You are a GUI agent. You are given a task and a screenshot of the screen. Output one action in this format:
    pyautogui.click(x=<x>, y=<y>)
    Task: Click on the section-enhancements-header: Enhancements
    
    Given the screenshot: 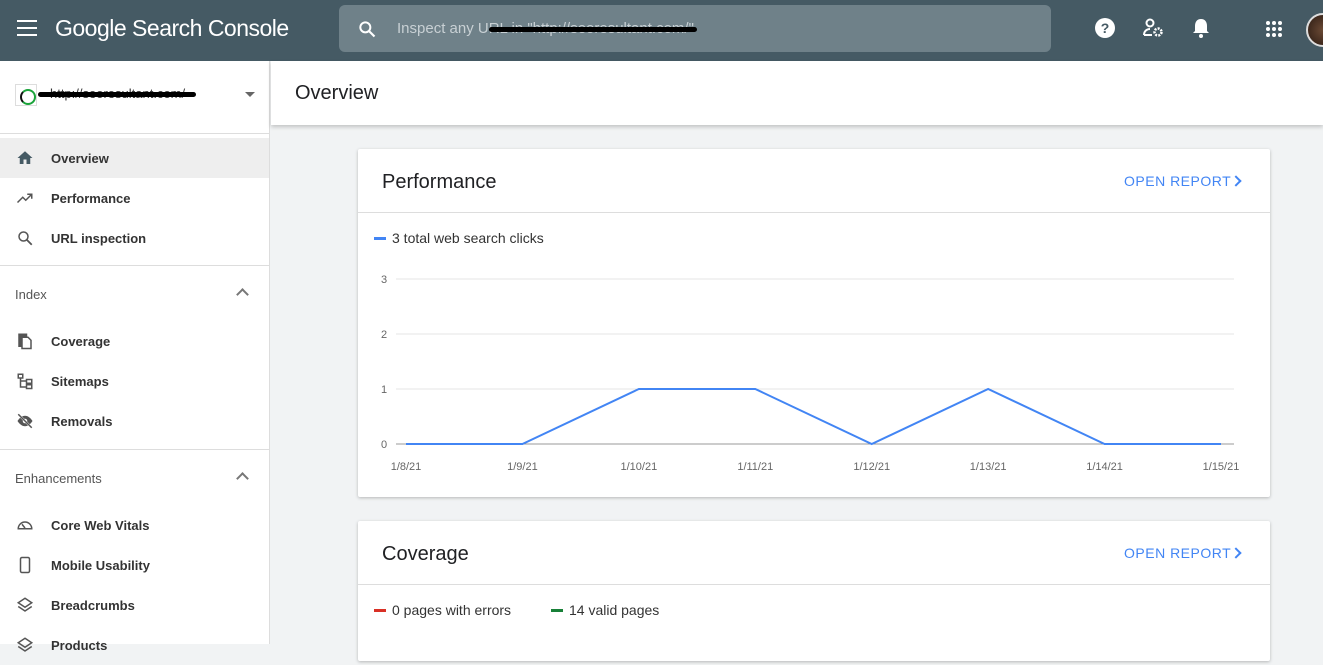 What is the action you would take?
    pyautogui.click(x=134, y=477)
    